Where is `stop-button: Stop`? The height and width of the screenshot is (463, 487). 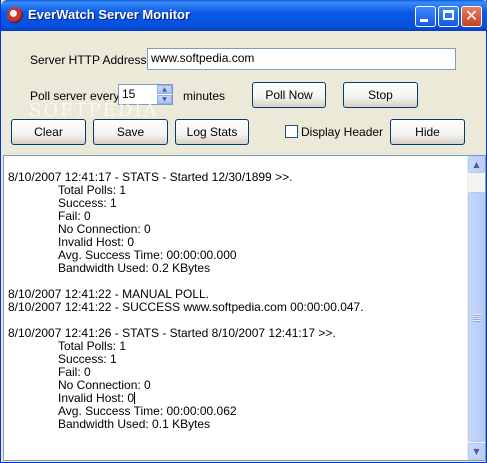 stop-button: Stop is located at coordinates (380, 95).